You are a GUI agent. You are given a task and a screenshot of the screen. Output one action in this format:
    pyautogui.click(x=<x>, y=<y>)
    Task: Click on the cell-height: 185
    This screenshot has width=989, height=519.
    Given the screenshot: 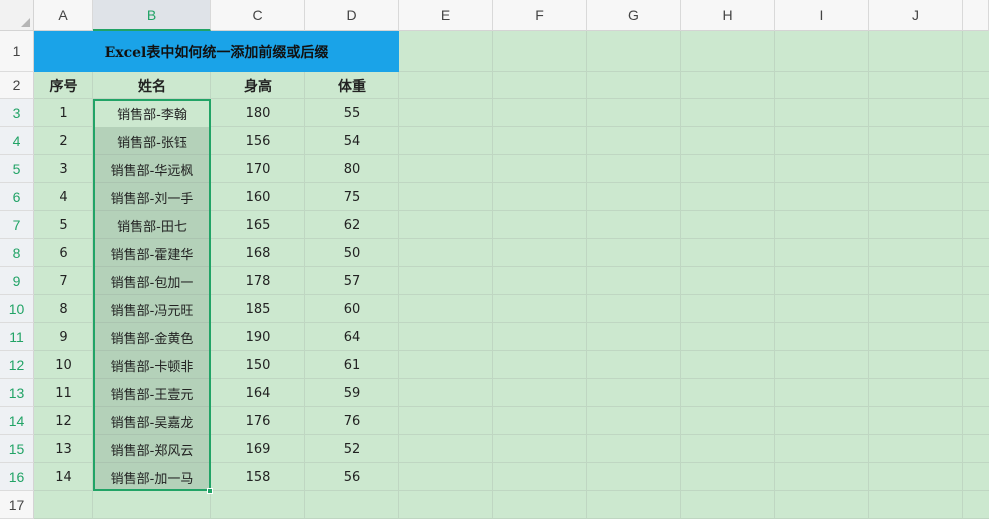 What is the action you would take?
    pyautogui.click(x=258, y=309)
    